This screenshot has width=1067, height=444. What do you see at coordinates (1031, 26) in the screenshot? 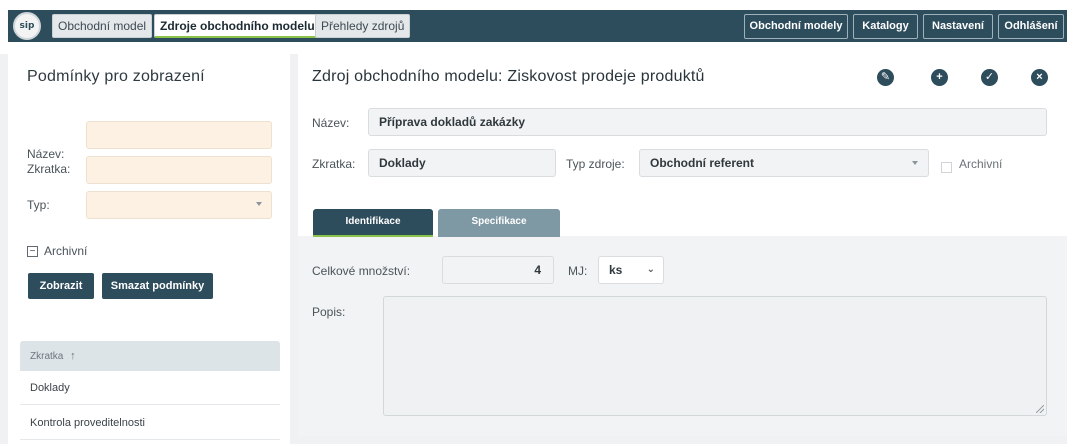
I see `logout-button: Odhlášení` at bounding box center [1031, 26].